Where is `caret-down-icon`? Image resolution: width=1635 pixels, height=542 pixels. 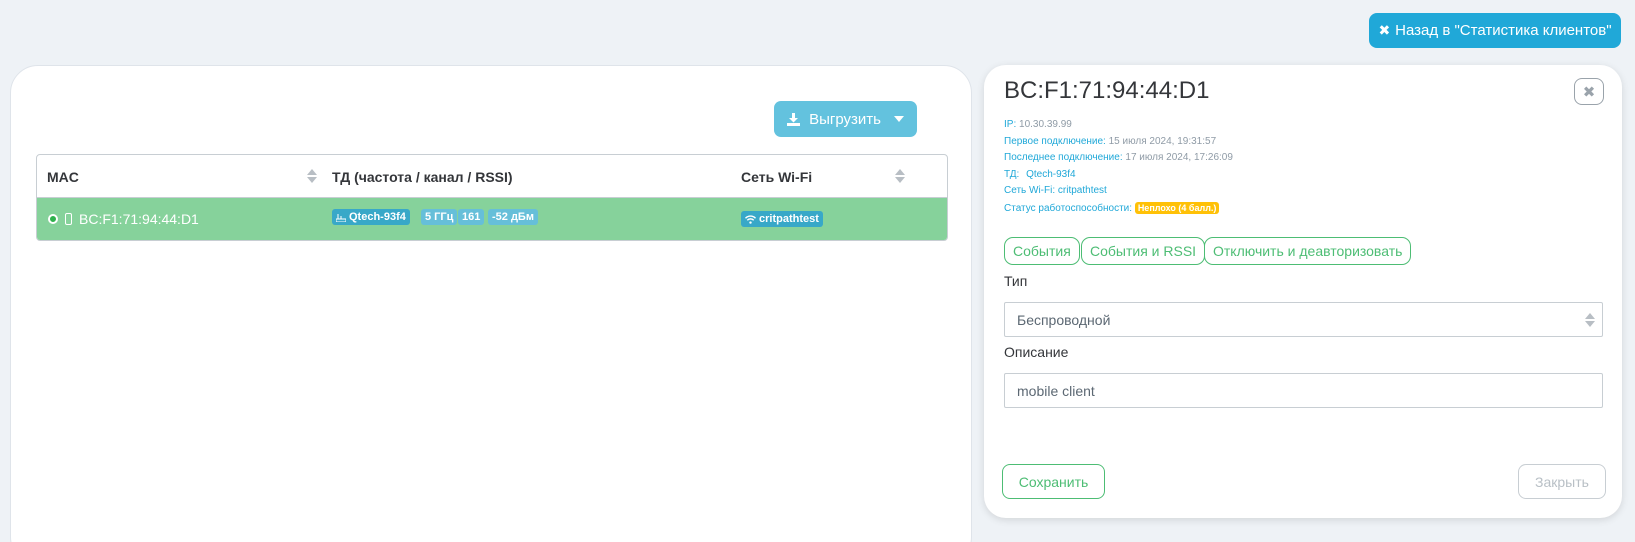 caret-down-icon is located at coordinates (898, 119).